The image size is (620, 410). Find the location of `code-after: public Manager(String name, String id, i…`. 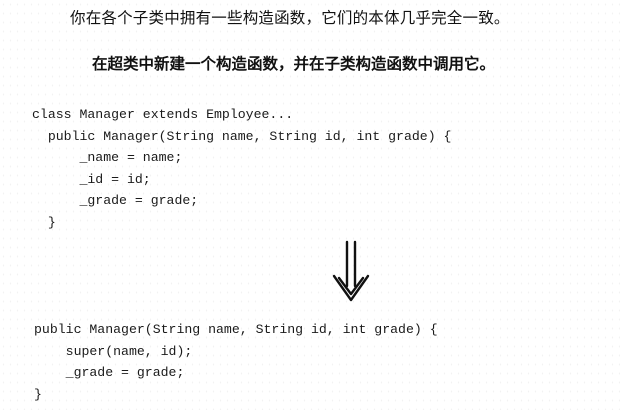

code-after: public Manager(String name, String id, i… is located at coordinates (236, 362).